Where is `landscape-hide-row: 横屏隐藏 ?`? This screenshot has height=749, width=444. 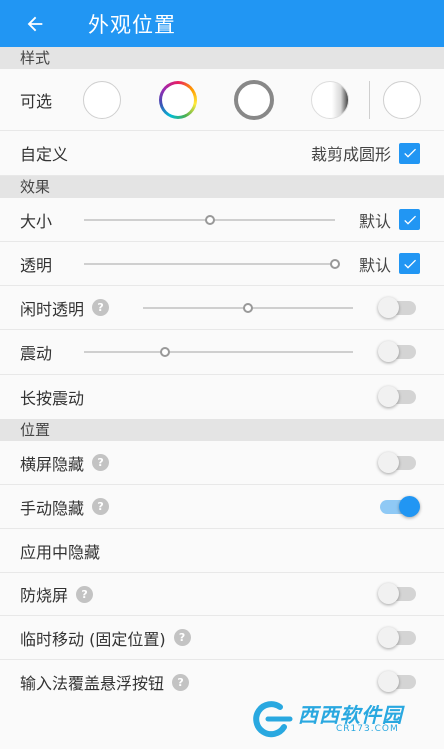
landscape-hide-row: 横屏隐藏 ? is located at coordinates (222, 463).